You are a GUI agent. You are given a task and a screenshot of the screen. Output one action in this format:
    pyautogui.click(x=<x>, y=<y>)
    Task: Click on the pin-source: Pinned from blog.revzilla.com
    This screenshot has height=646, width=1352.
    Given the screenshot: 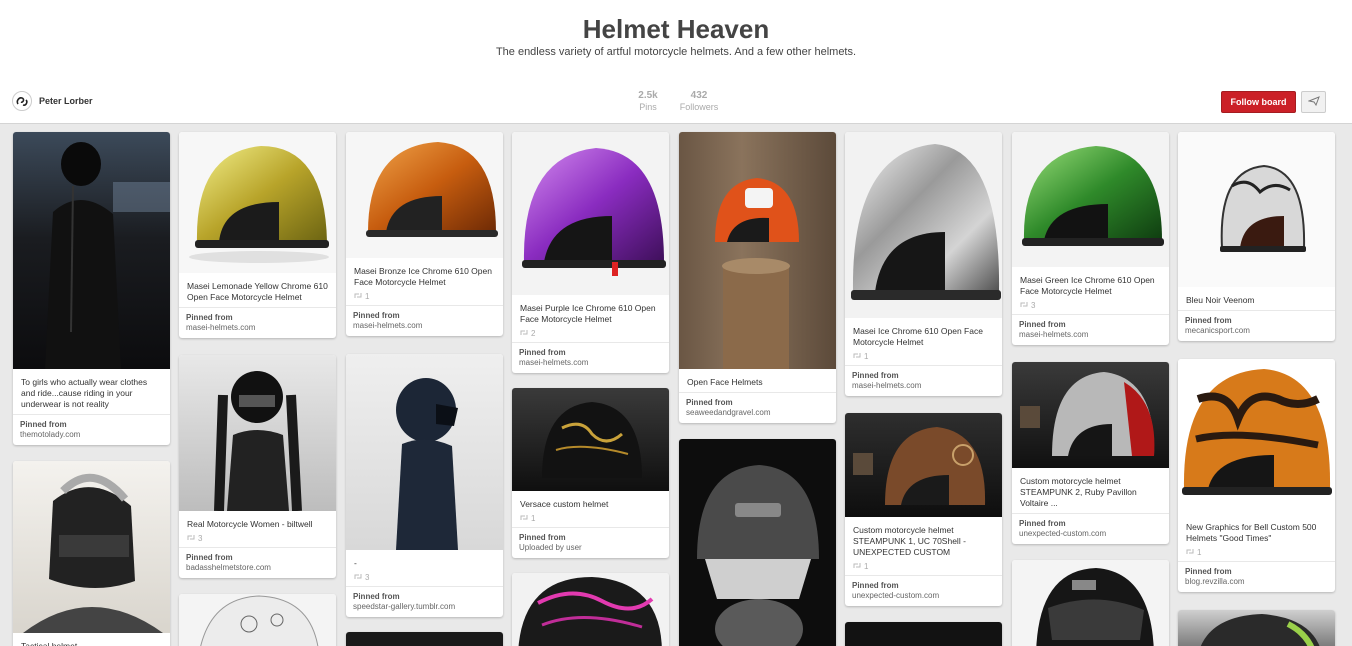 What is the action you would take?
    pyautogui.click(x=1256, y=576)
    